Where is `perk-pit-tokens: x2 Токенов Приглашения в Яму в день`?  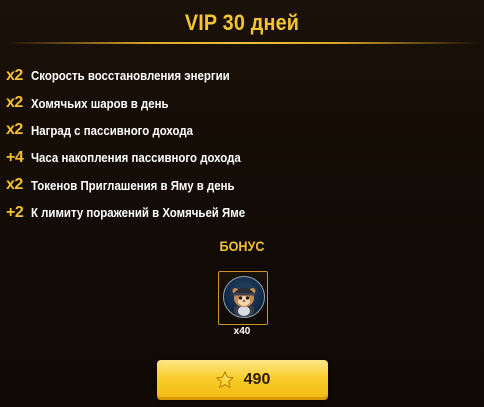
perk-pit-tokens: x2 Токенов Приглашения в Яму в день is located at coordinates (241, 185).